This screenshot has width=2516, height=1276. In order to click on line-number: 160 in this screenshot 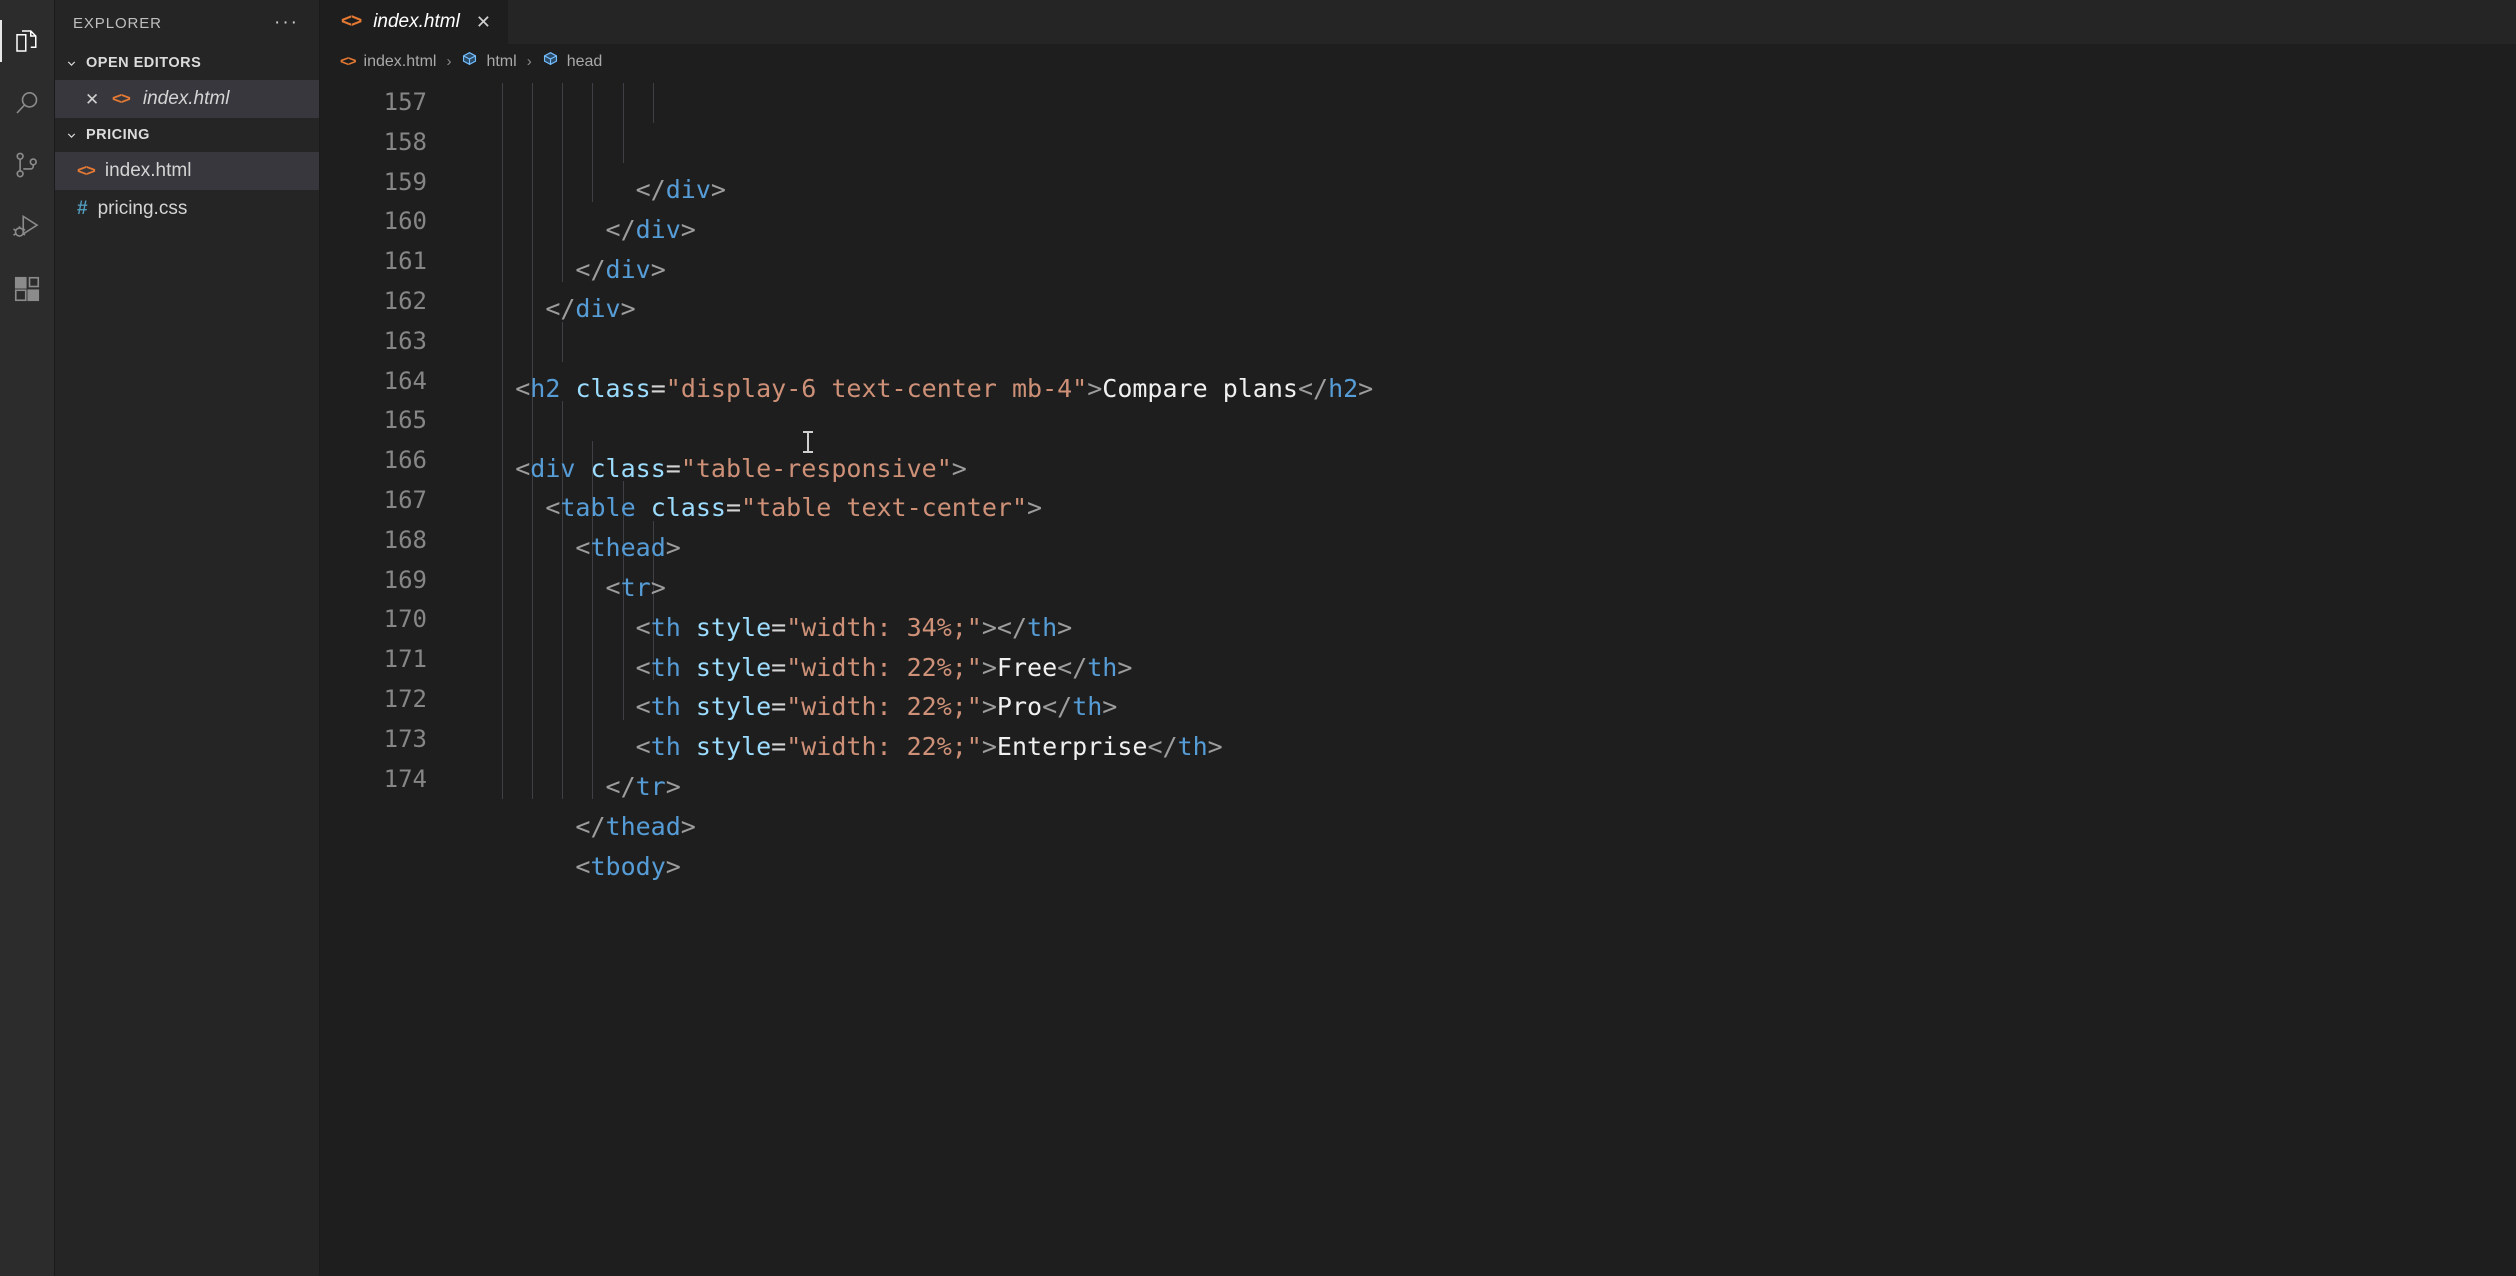, I will do `click(405, 221)`.